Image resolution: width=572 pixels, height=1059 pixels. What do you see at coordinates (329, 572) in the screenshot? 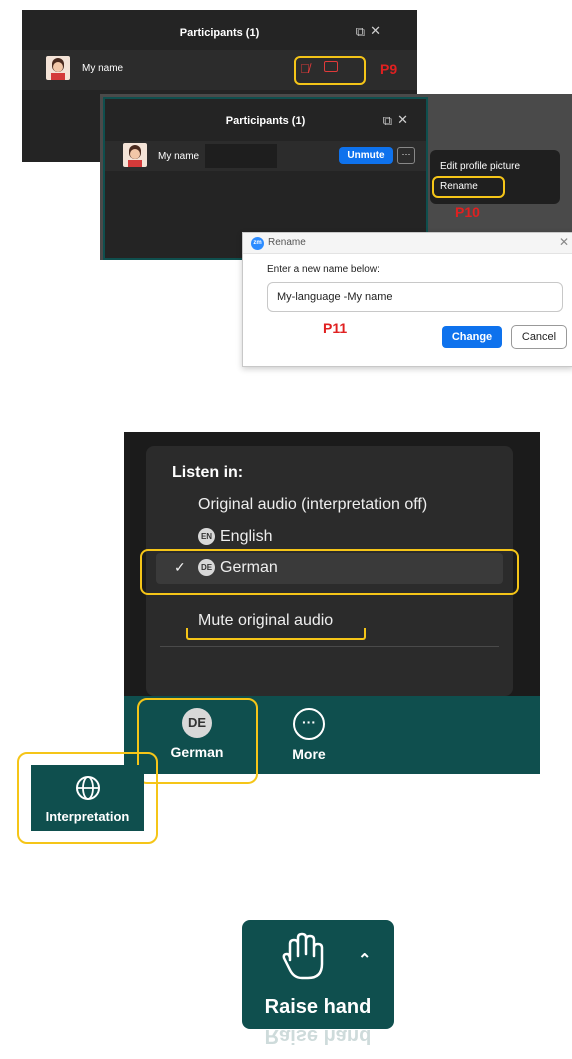
I see `german-highlight` at bounding box center [329, 572].